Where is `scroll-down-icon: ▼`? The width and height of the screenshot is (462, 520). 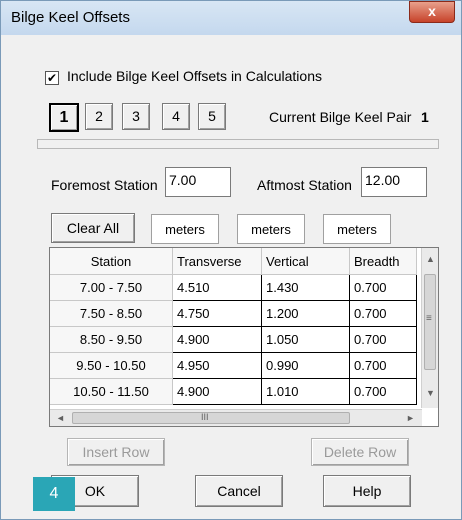 scroll-down-icon: ▼ is located at coordinates (430, 393).